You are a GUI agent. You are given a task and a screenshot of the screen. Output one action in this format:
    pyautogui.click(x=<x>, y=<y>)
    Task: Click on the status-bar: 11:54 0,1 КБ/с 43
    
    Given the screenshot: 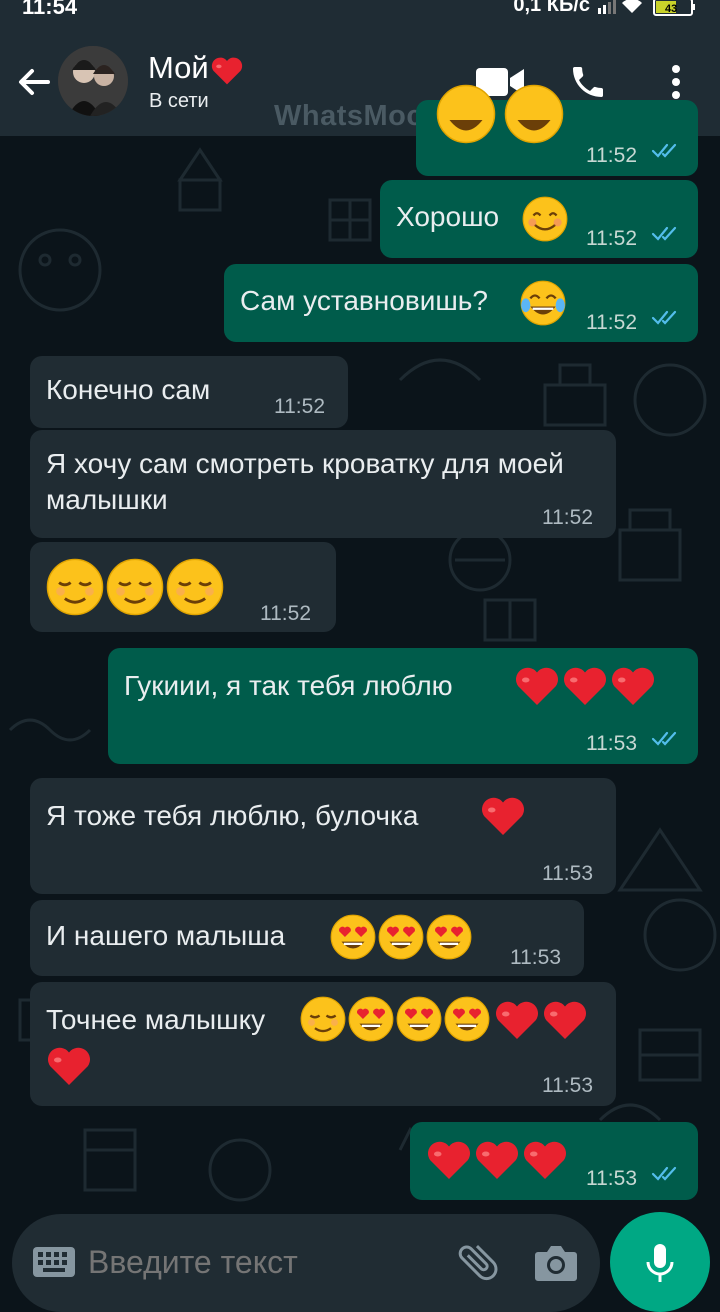 What is the action you would take?
    pyautogui.click(x=360, y=11)
    